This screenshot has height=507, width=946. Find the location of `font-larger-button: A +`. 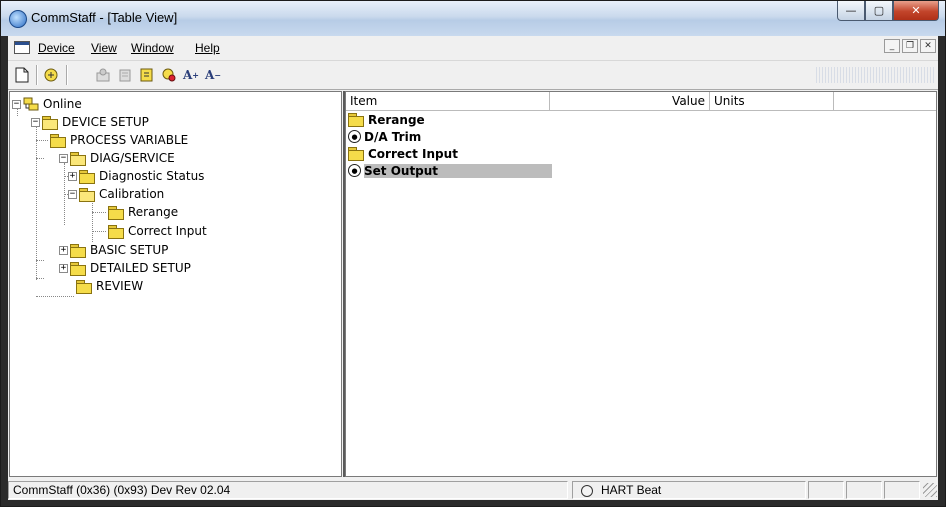

font-larger-button: A + is located at coordinates (191, 75).